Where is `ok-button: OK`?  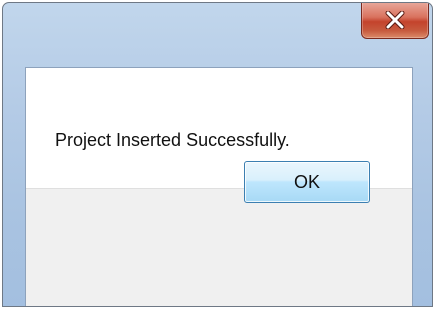
ok-button: OK is located at coordinates (307, 182).